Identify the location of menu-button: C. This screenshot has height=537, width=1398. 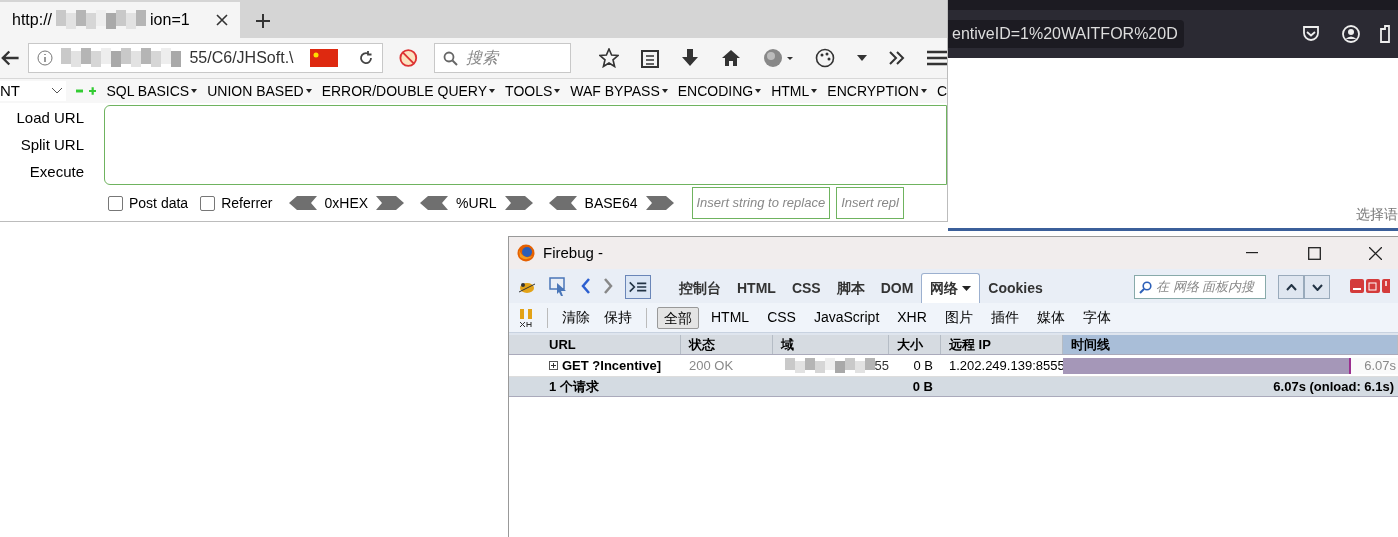
(941, 91).